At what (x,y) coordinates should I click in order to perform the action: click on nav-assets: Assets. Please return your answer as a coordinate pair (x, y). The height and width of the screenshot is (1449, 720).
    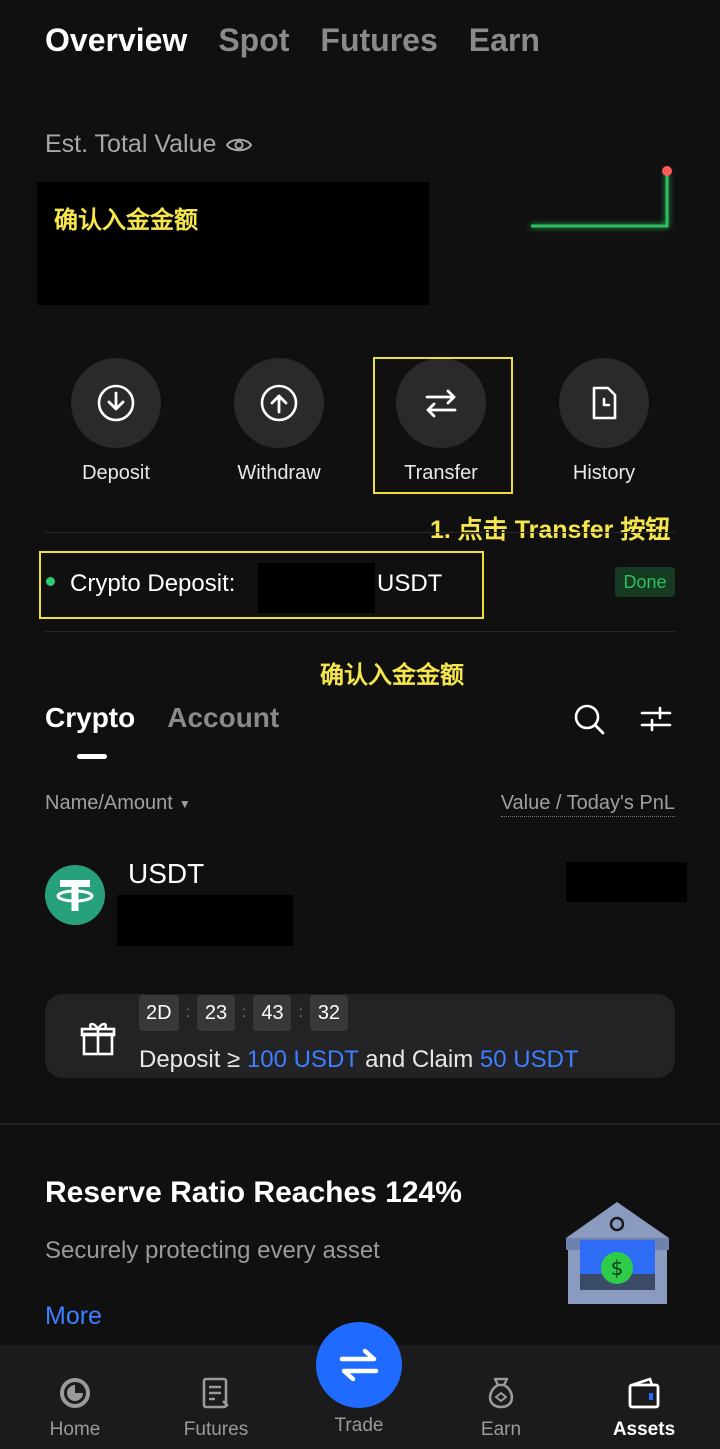
    Looking at the image, I should click on (644, 1393).